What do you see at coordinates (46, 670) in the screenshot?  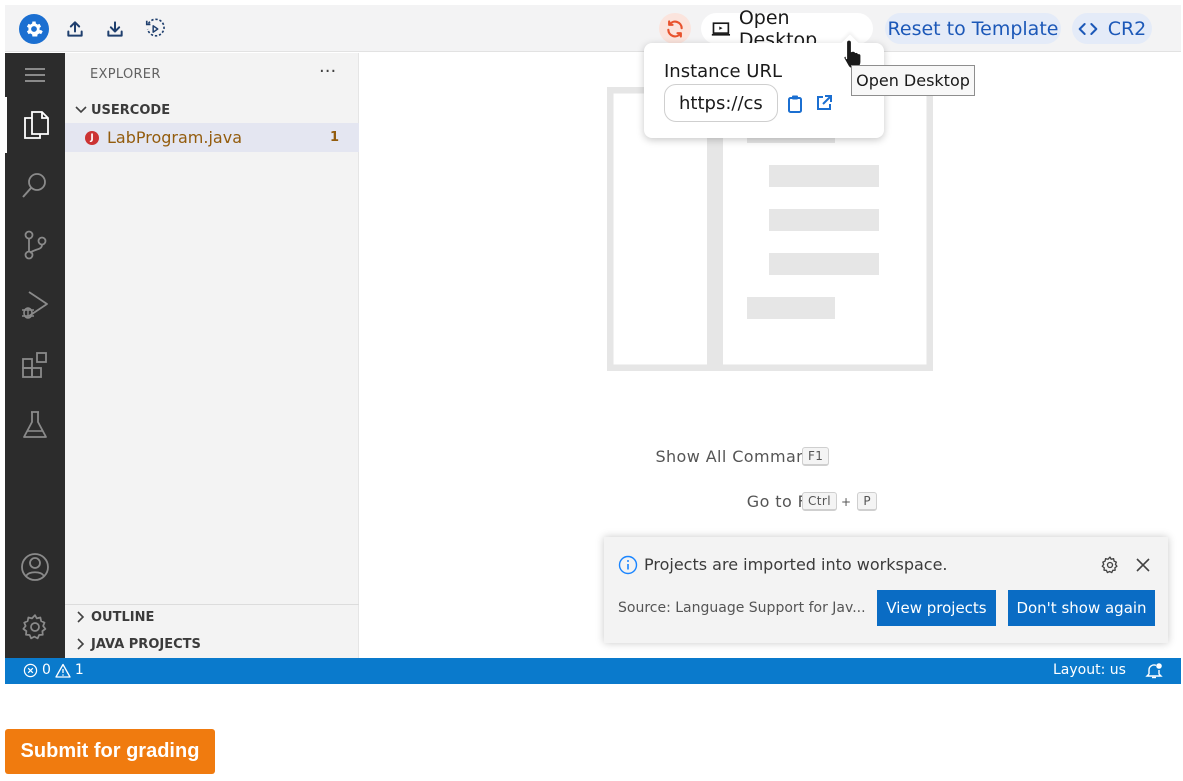 I see `error-count: 0` at bounding box center [46, 670].